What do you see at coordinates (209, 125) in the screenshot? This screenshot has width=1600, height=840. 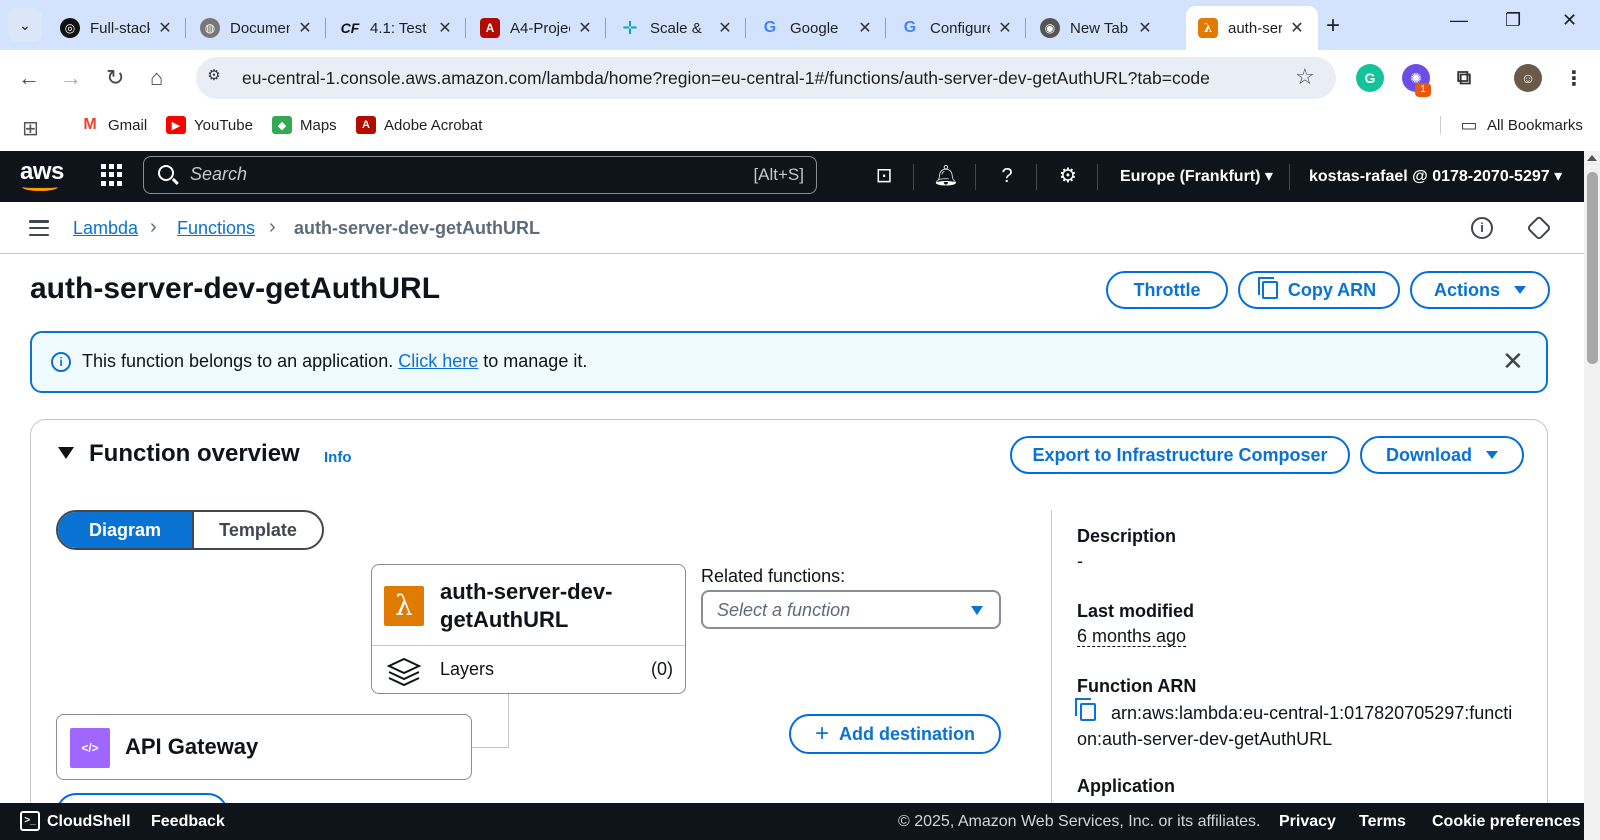 I see `bookmark-youtube: ▶ YouTube` at bounding box center [209, 125].